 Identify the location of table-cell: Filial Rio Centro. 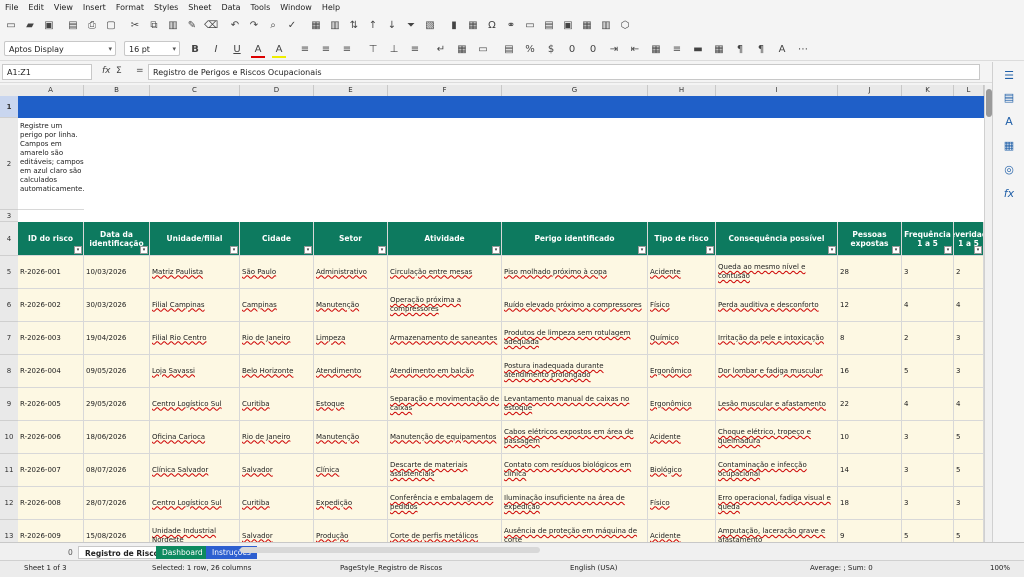
(195, 338).